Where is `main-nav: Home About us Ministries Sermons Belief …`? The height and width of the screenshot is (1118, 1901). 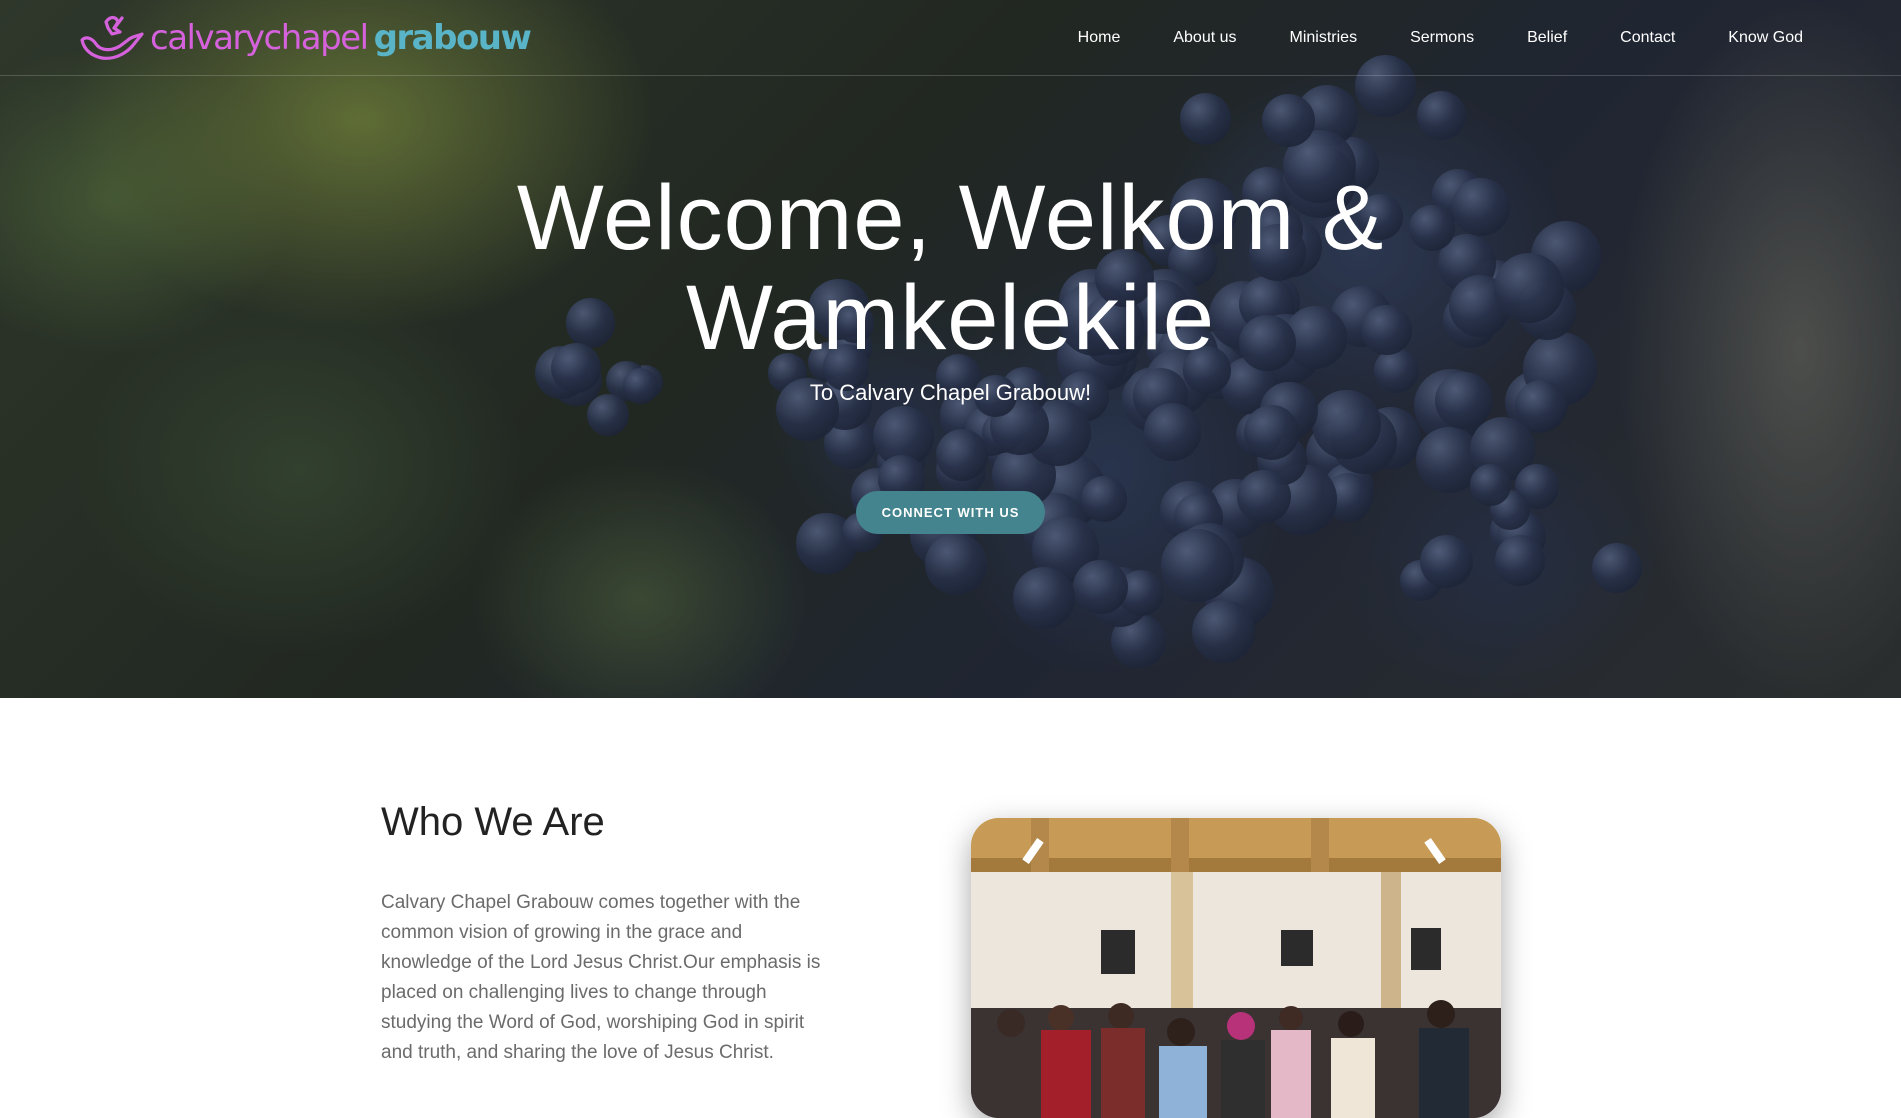 main-nav: Home About us Ministries Sermons Belief … is located at coordinates (1414, 38).